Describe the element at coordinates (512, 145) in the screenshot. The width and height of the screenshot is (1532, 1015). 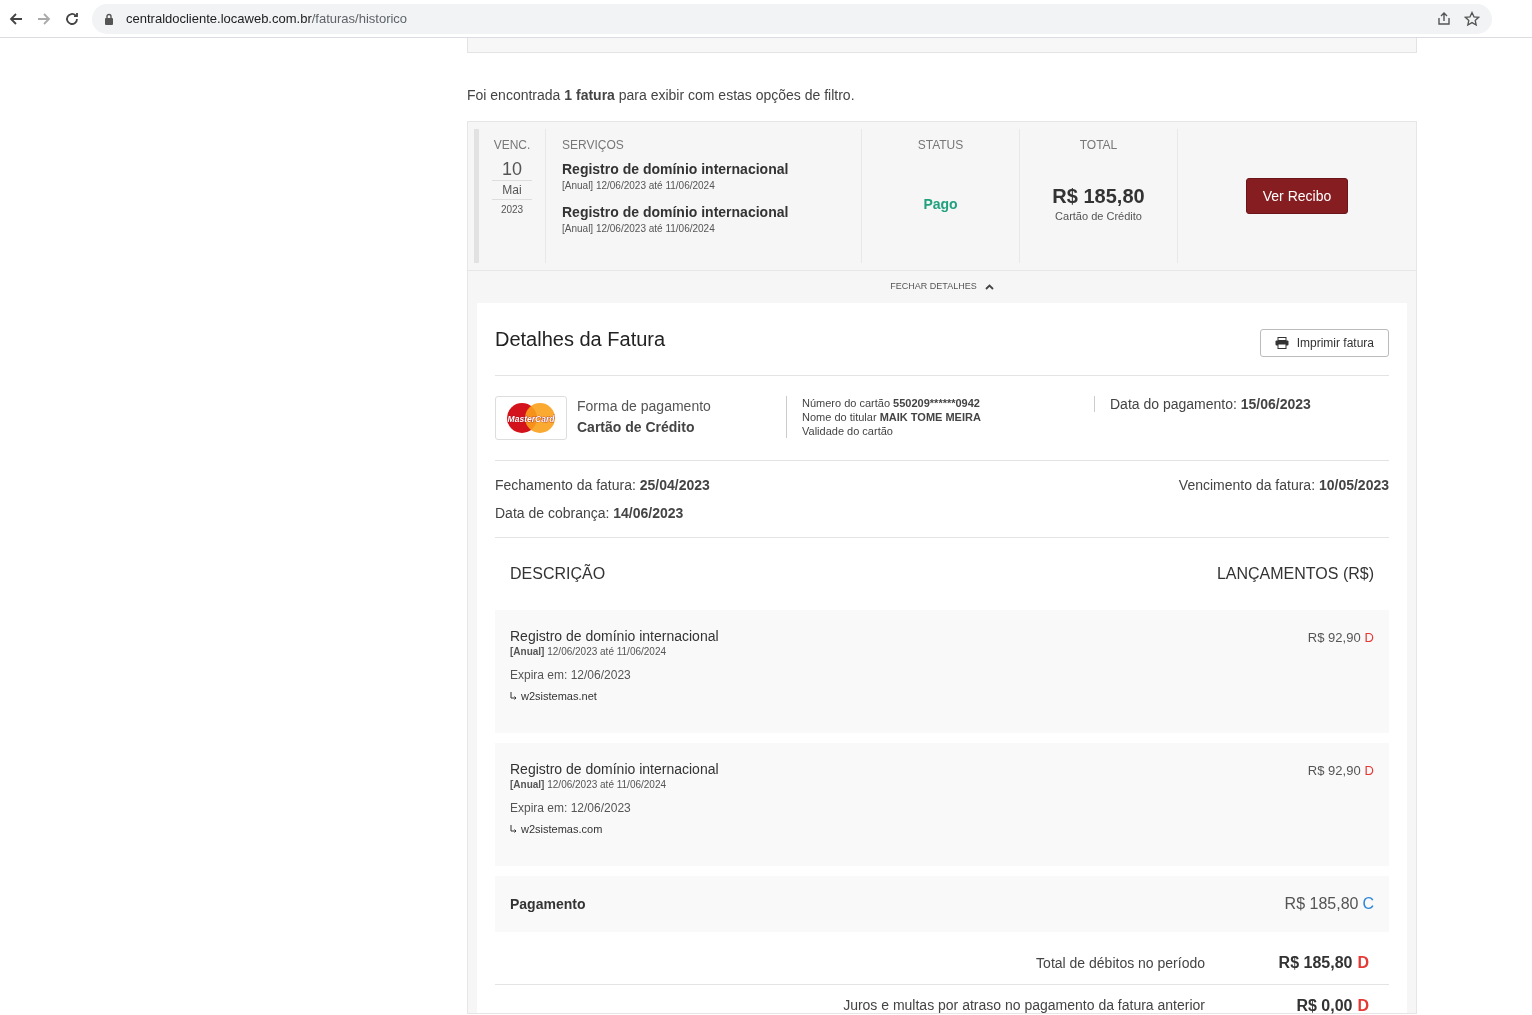
I see `column-header: VENC.` at that location.